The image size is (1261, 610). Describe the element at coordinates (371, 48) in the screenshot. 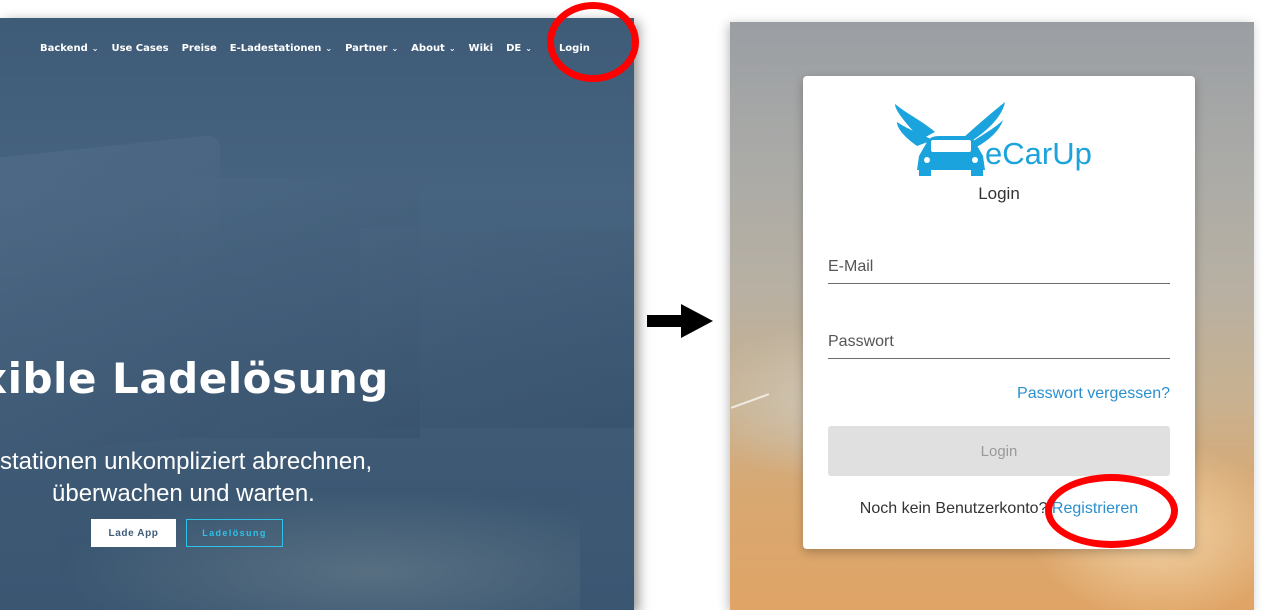

I see `nav-item-partner: Partner ⌄` at that location.